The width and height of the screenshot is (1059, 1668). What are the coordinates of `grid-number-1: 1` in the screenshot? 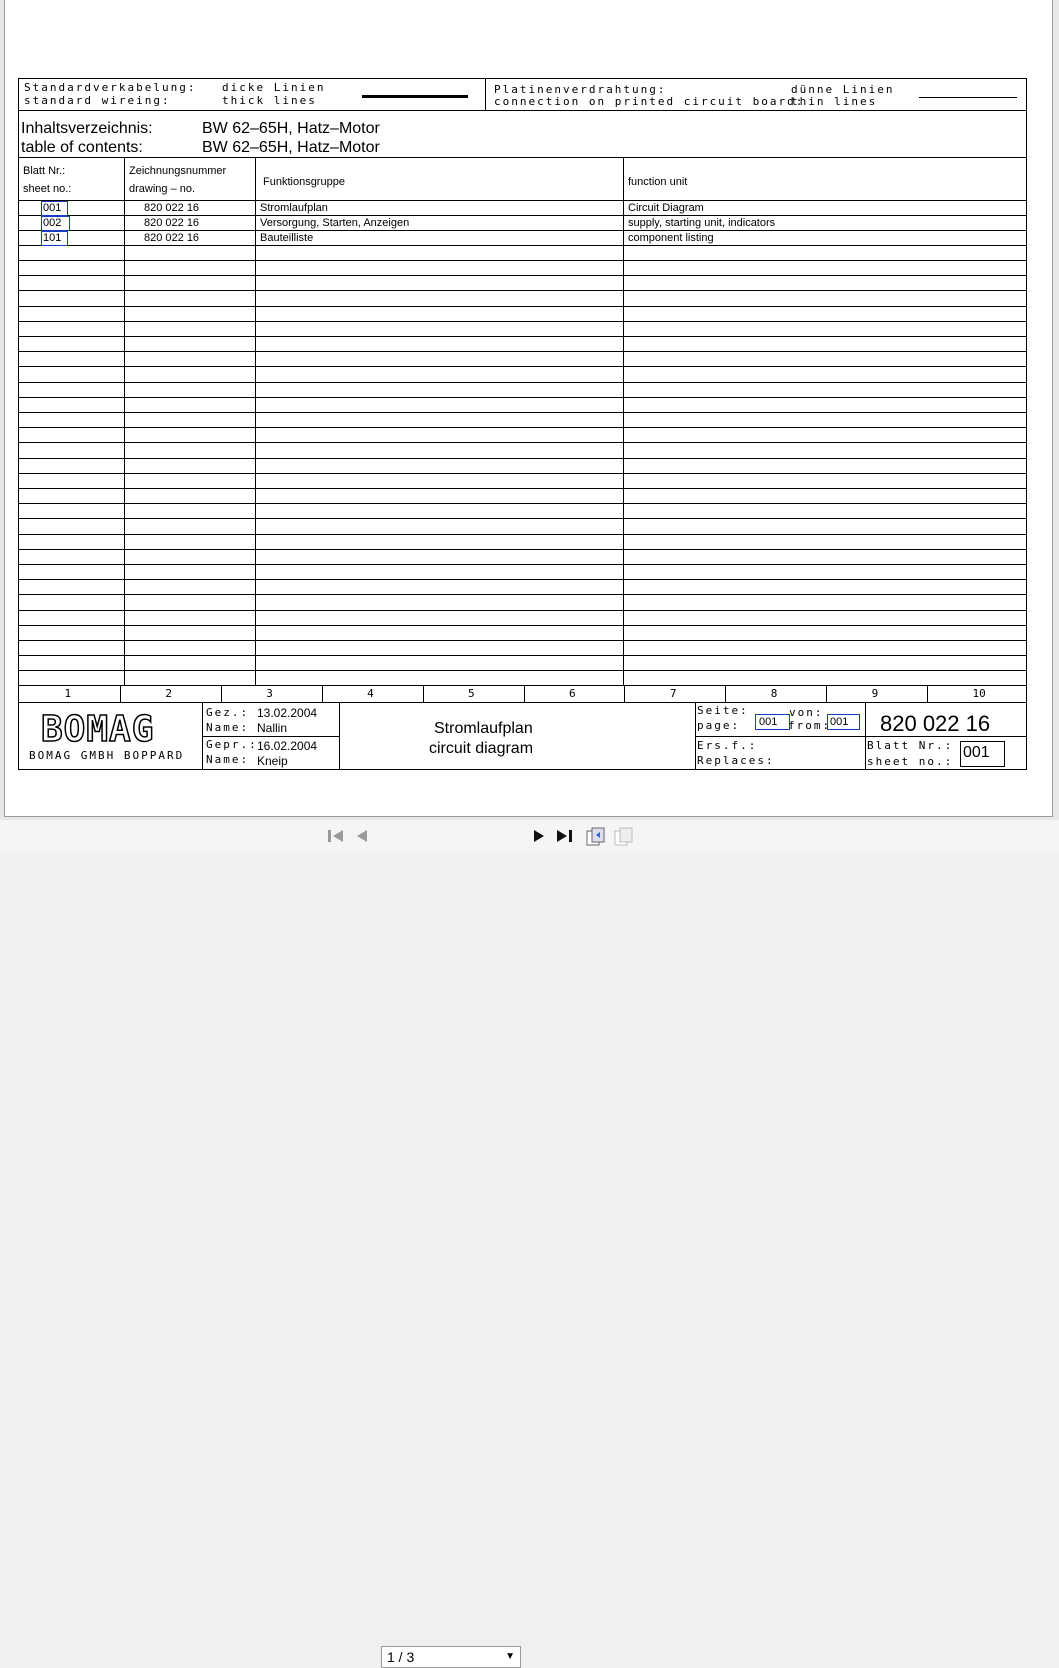 It's located at (68, 693).